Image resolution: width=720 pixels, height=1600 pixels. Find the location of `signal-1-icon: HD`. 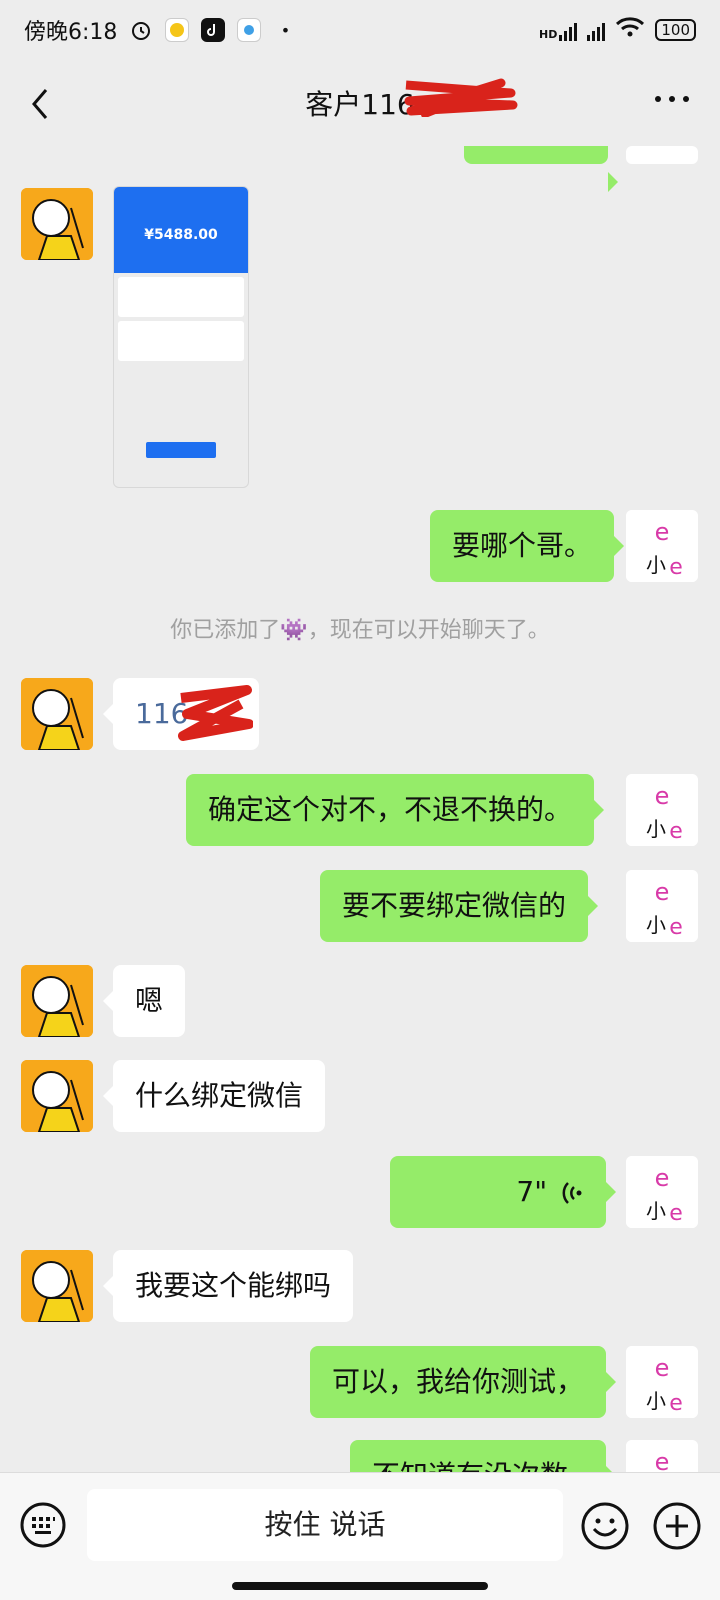

signal-1-icon: HD is located at coordinates (558, 30).